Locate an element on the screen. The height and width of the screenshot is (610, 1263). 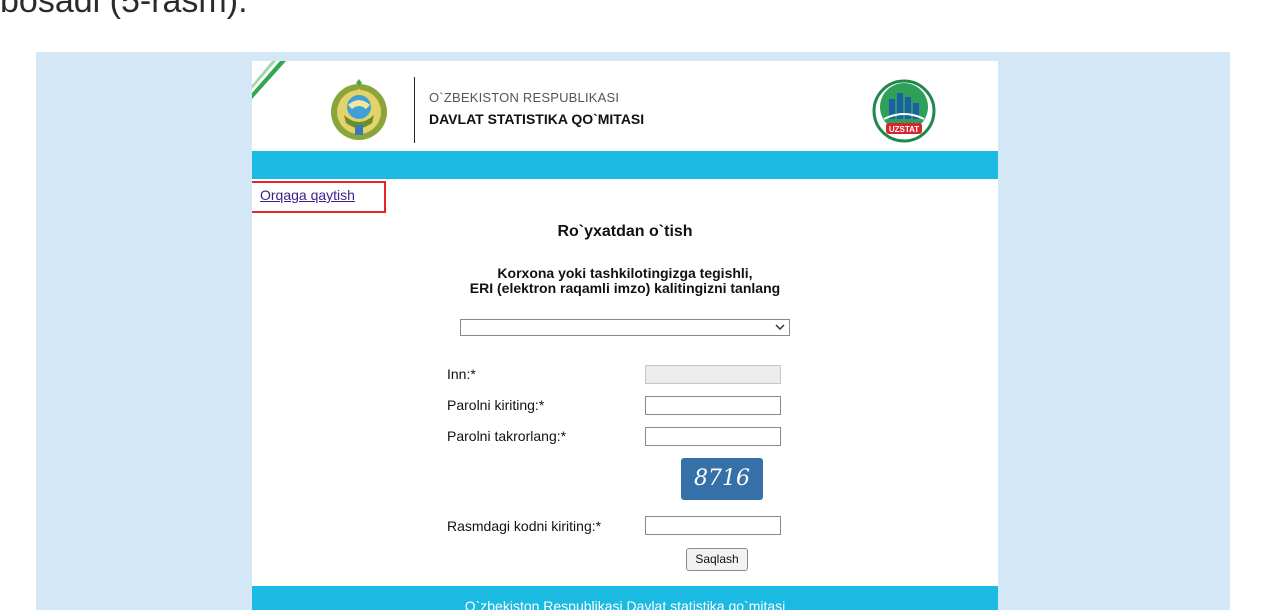
state-emblem-icon is located at coordinates (359, 109).